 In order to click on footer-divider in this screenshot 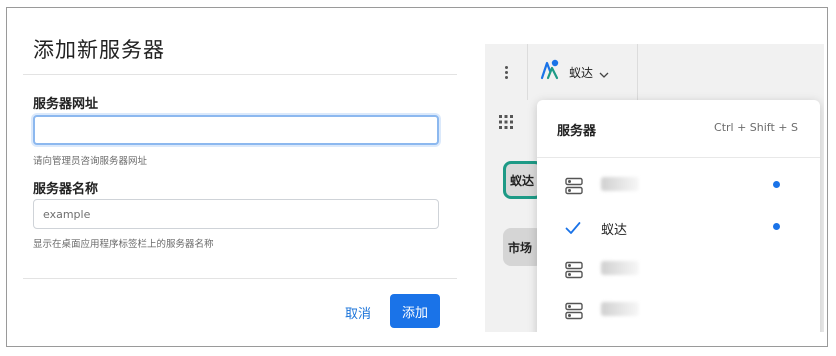, I will do `click(240, 278)`.